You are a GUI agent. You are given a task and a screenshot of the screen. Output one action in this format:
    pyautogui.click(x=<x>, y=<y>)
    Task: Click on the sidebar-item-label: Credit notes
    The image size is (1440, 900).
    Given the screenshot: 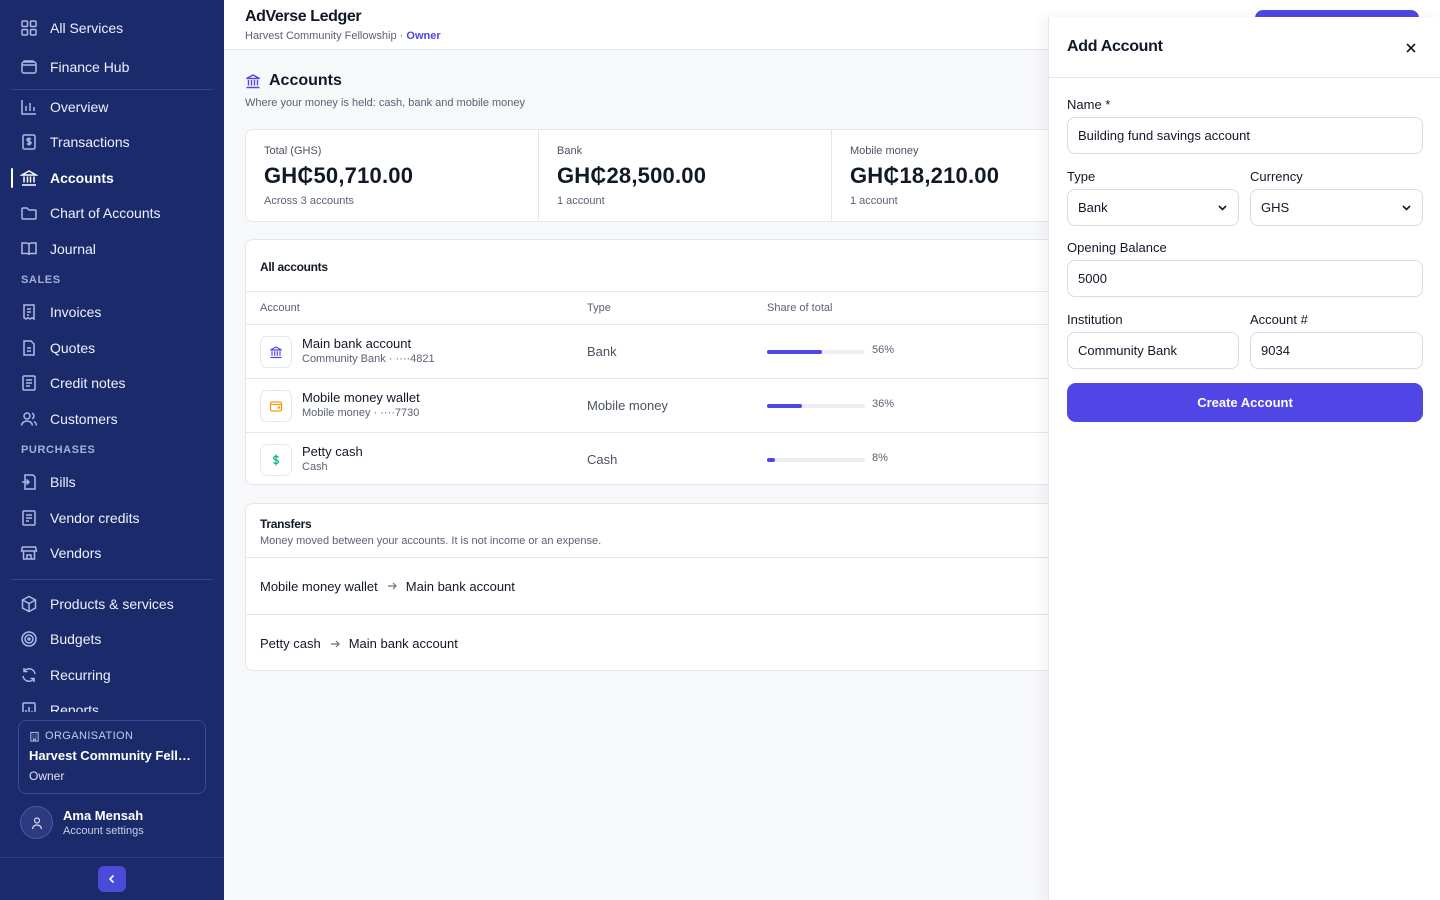 What is the action you would take?
    pyautogui.click(x=88, y=383)
    